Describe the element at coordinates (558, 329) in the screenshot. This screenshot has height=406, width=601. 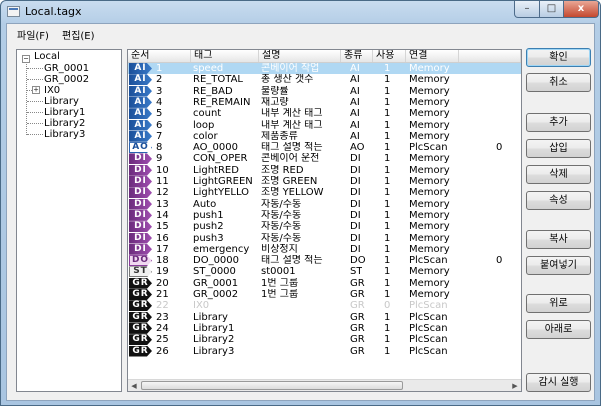
I see `move-down-button: 아래로` at that location.